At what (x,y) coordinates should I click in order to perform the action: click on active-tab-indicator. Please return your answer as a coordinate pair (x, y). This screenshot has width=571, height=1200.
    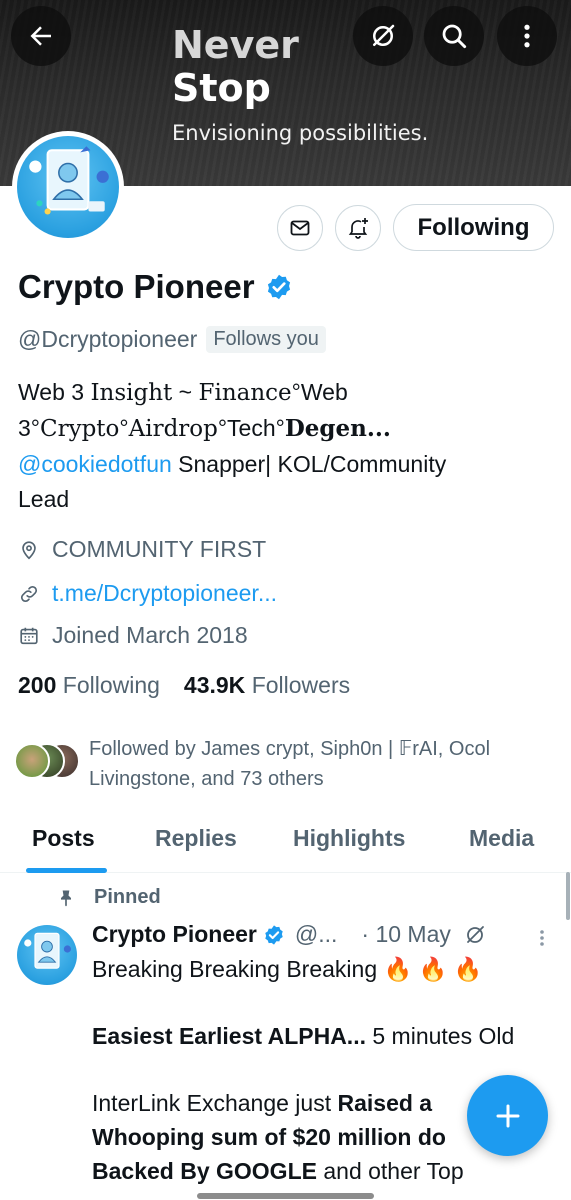
    Looking at the image, I should click on (66, 870).